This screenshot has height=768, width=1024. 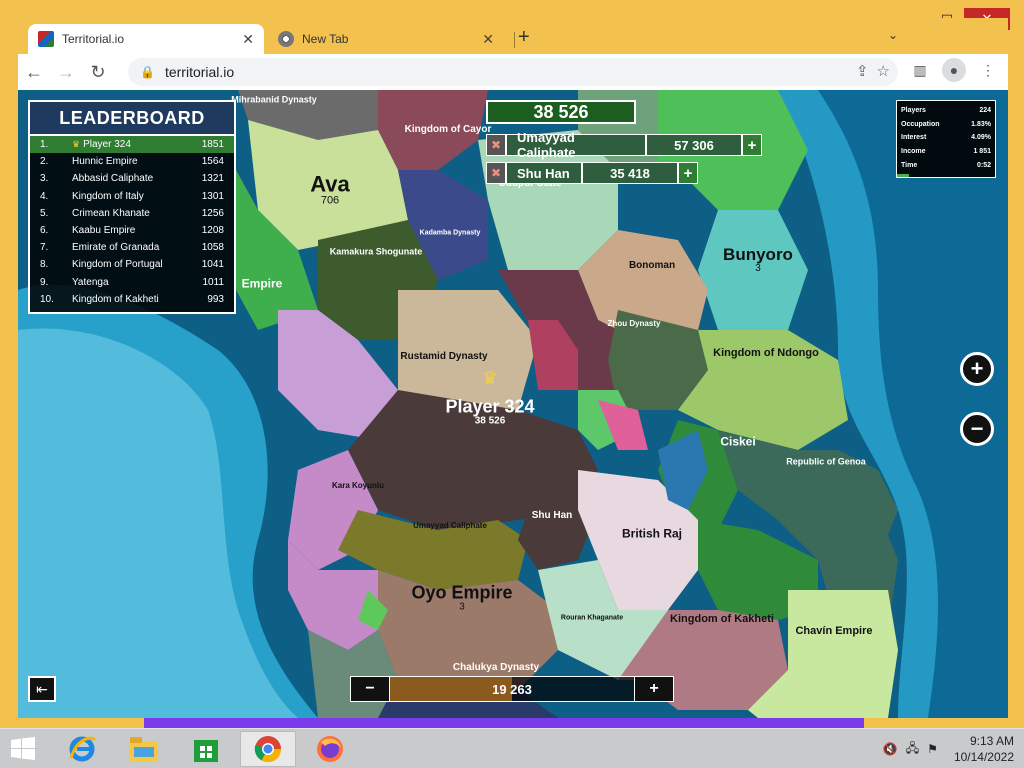 I want to click on reload-icon: ↻, so click(x=98, y=72).